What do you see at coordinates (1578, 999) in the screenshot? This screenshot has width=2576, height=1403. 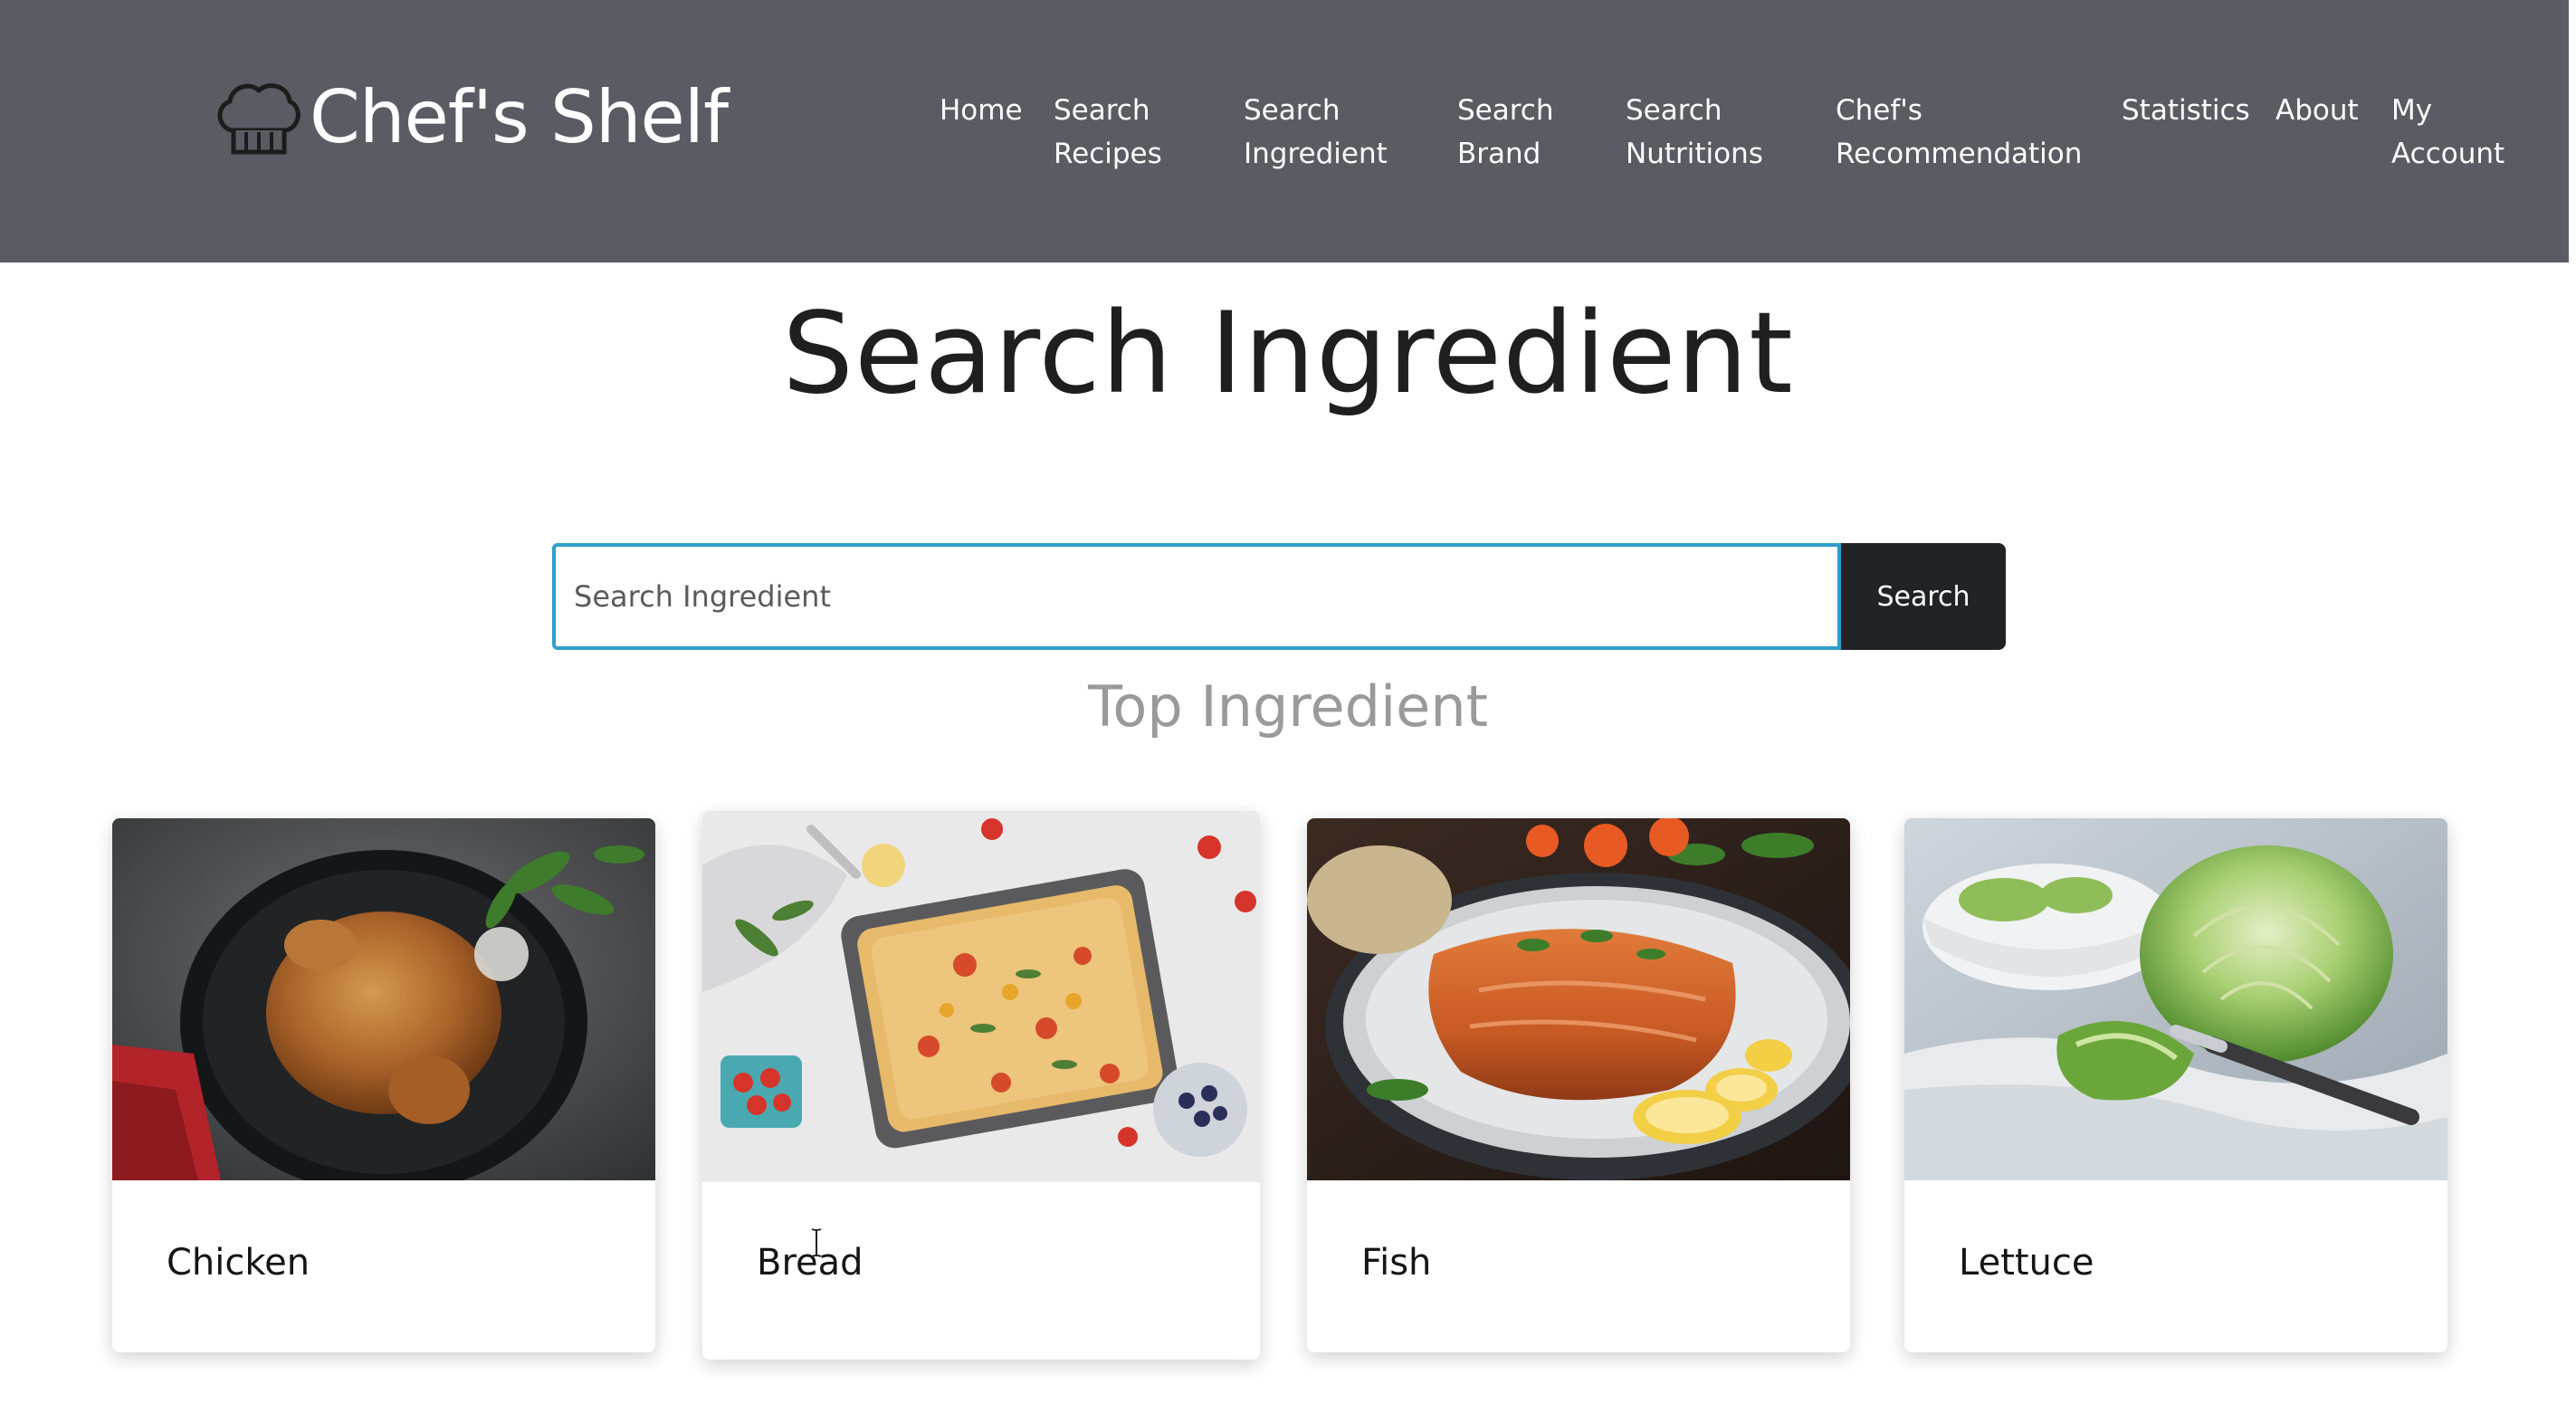 I see `salmon-fillet-image` at bounding box center [1578, 999].